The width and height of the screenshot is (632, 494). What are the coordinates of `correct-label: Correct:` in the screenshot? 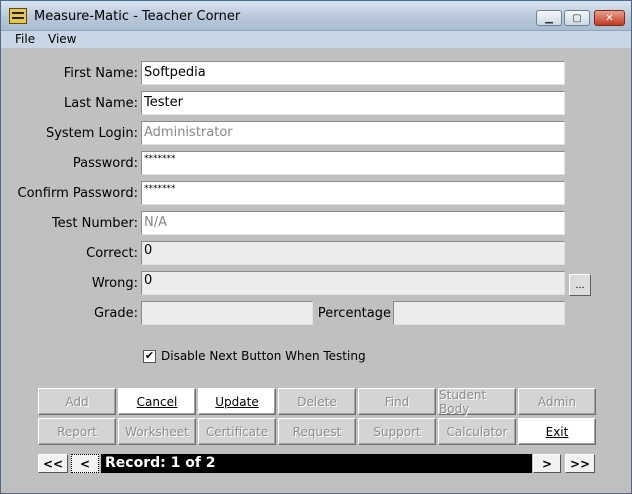 It's located at (112, 253).